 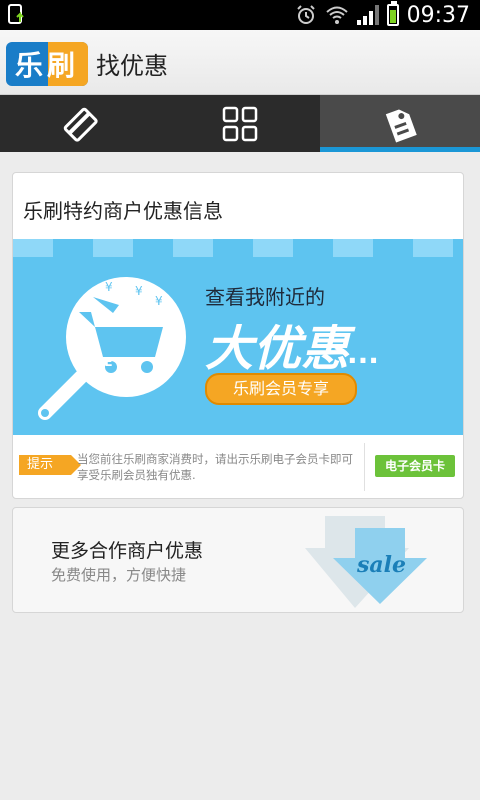 I want to click on divider, so click(x=364, y=467).